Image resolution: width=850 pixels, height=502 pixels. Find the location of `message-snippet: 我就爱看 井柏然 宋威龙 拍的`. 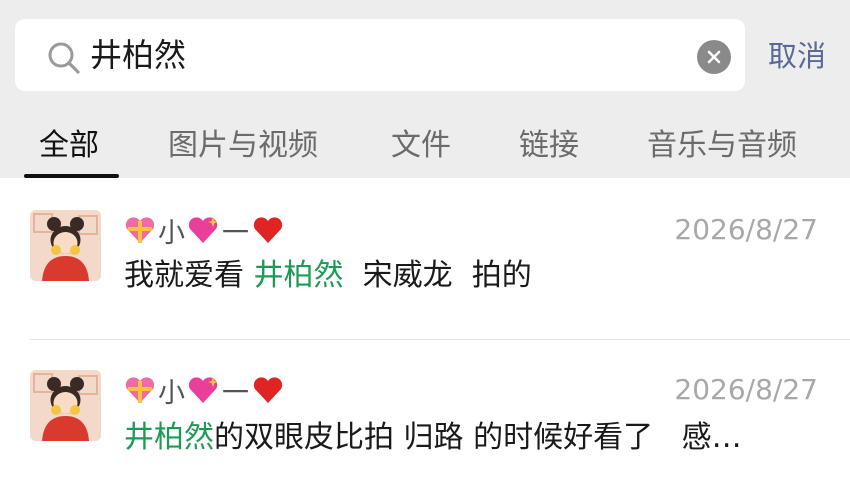

message-snippet: 我就爱看 井柏然 宋威龙 拍的 is located at coordinates (328, 276).